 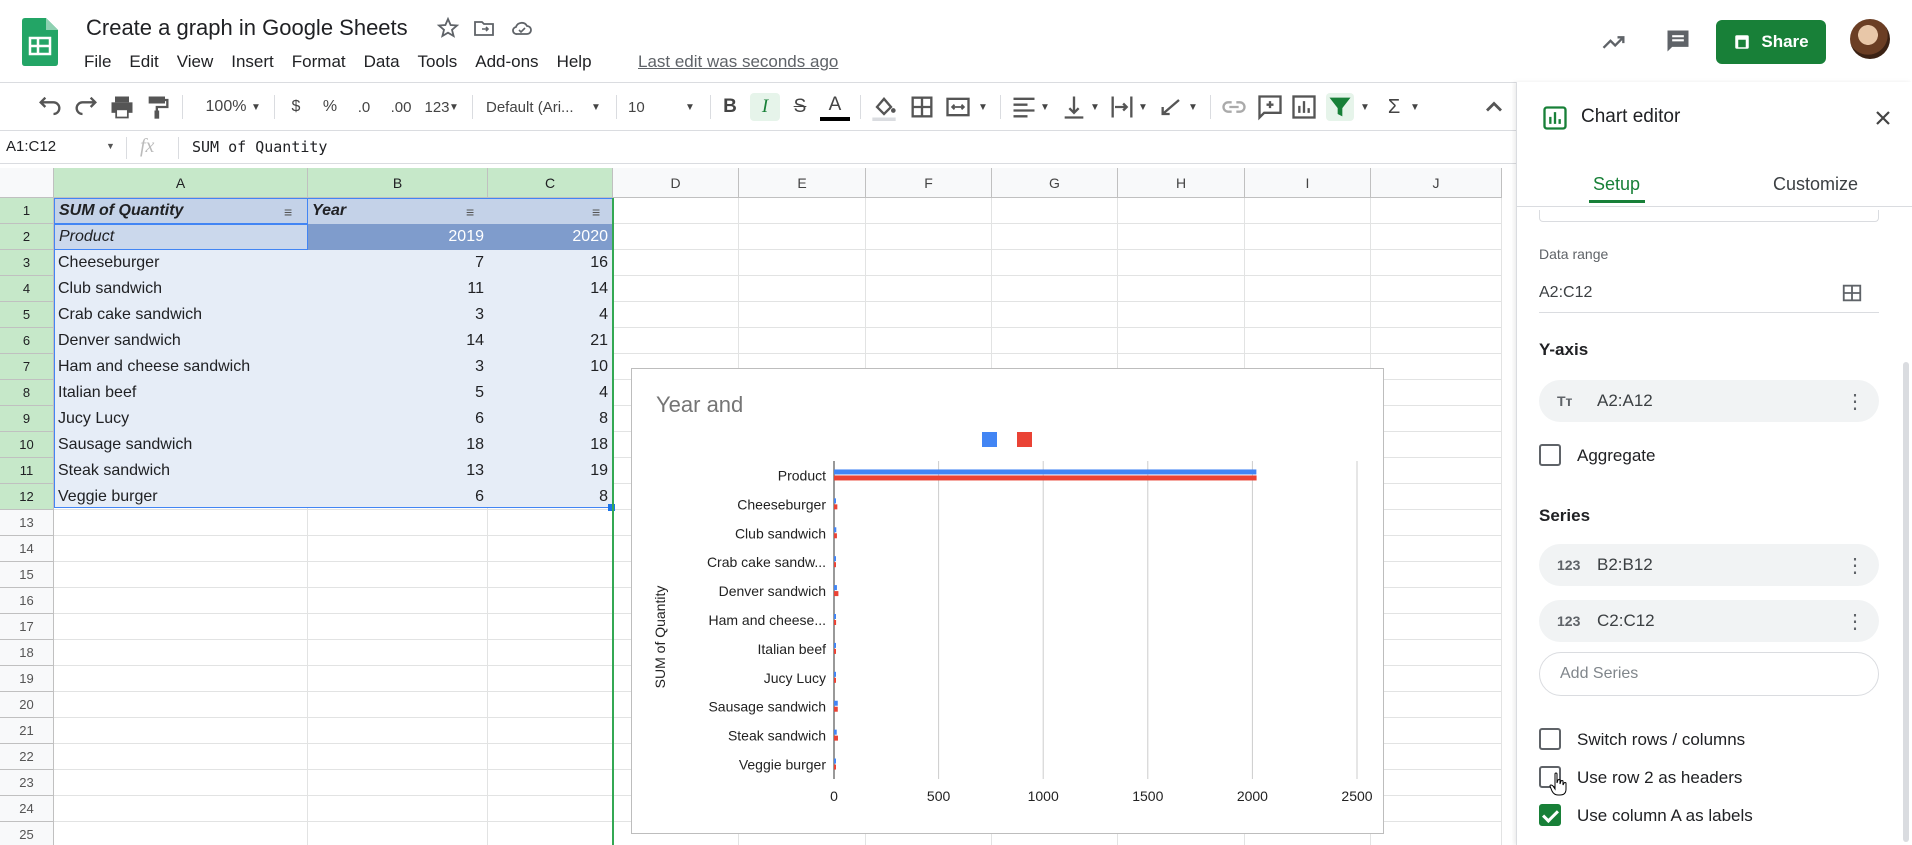 What do you see at coordinates (386, 62) in the screenshot?
I see `menu-data: Data` at bounding box center [386, 62].